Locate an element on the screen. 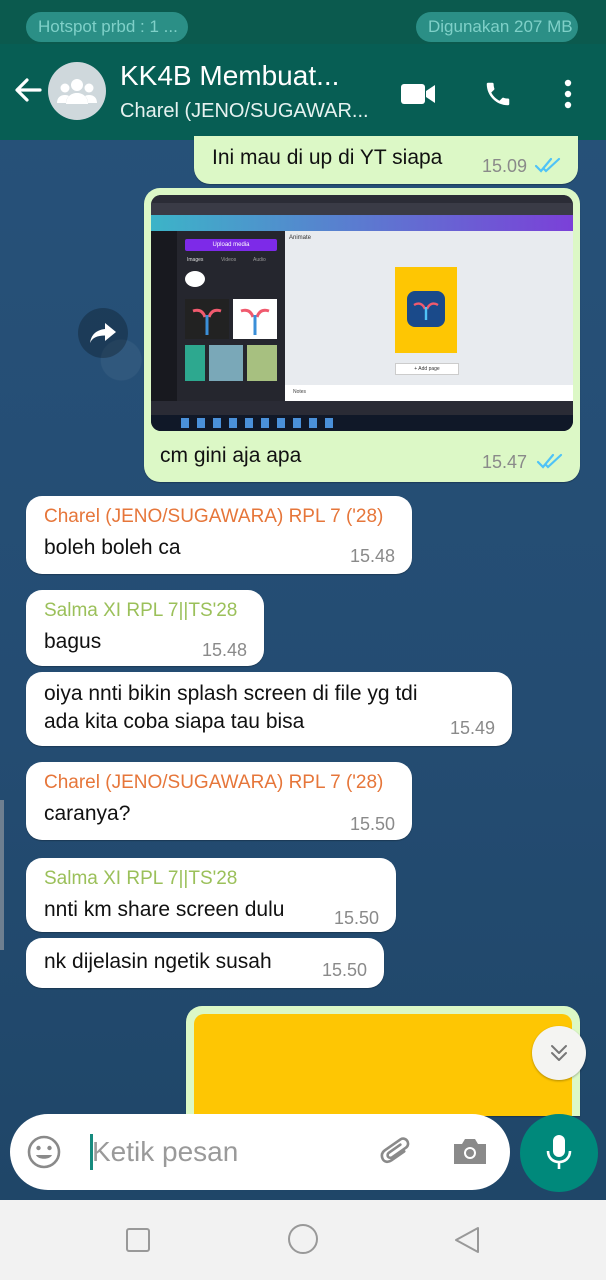 The image size is (606, 1280). system-nav-bar is located at coordinates (303, 1240).